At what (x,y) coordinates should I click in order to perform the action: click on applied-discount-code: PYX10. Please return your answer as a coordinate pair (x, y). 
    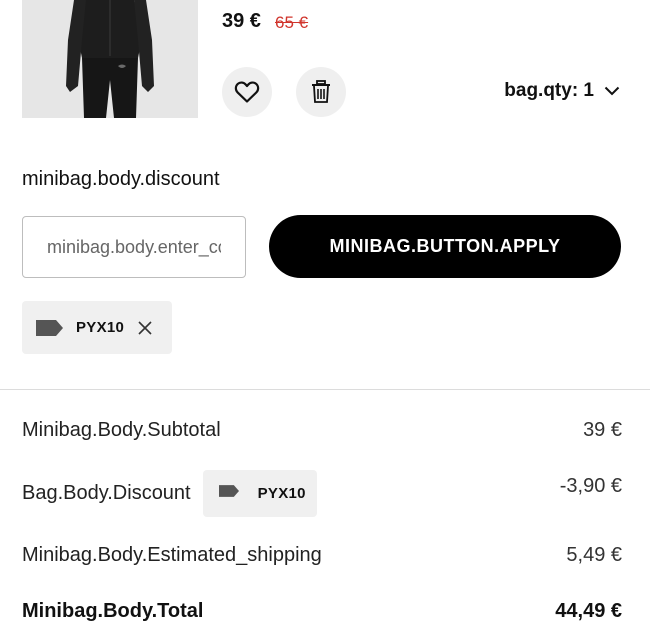
    Looking at the image, I should click on (100, 327).